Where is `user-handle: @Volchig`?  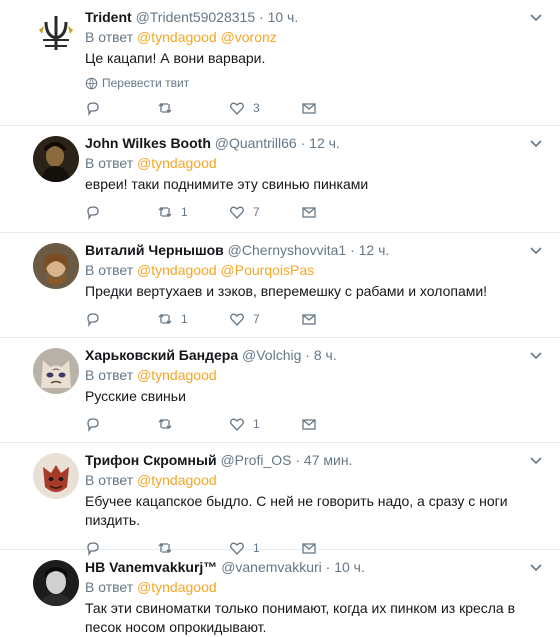 user-handle: @Volchig is located at coordinates (271, 355).